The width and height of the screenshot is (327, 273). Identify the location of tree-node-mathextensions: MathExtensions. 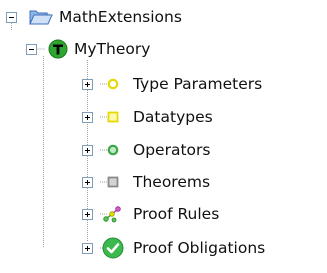
(94, 17).